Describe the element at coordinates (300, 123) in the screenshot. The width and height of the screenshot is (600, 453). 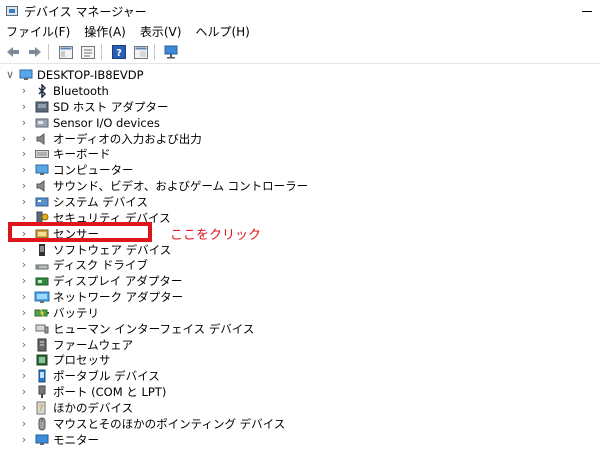
I see `tree-item: › Sensor I/O devices` at that location.